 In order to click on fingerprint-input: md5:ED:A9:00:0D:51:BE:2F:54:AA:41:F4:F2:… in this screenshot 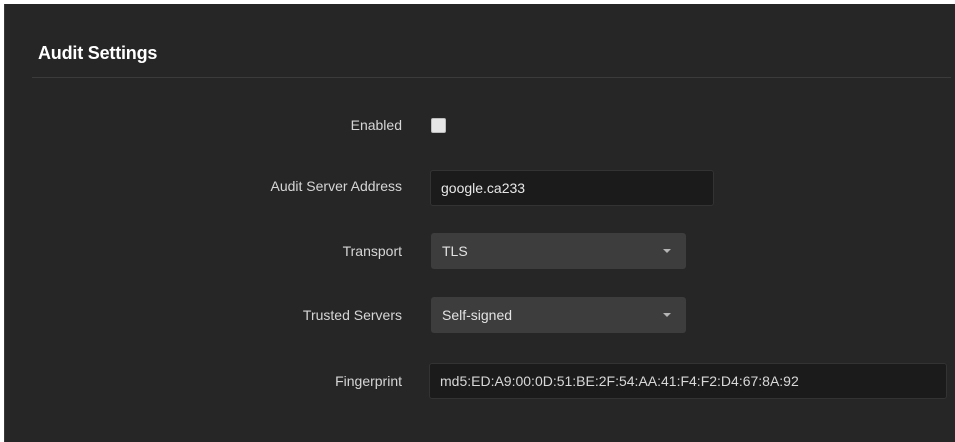, I will do `click(688, 381)`.